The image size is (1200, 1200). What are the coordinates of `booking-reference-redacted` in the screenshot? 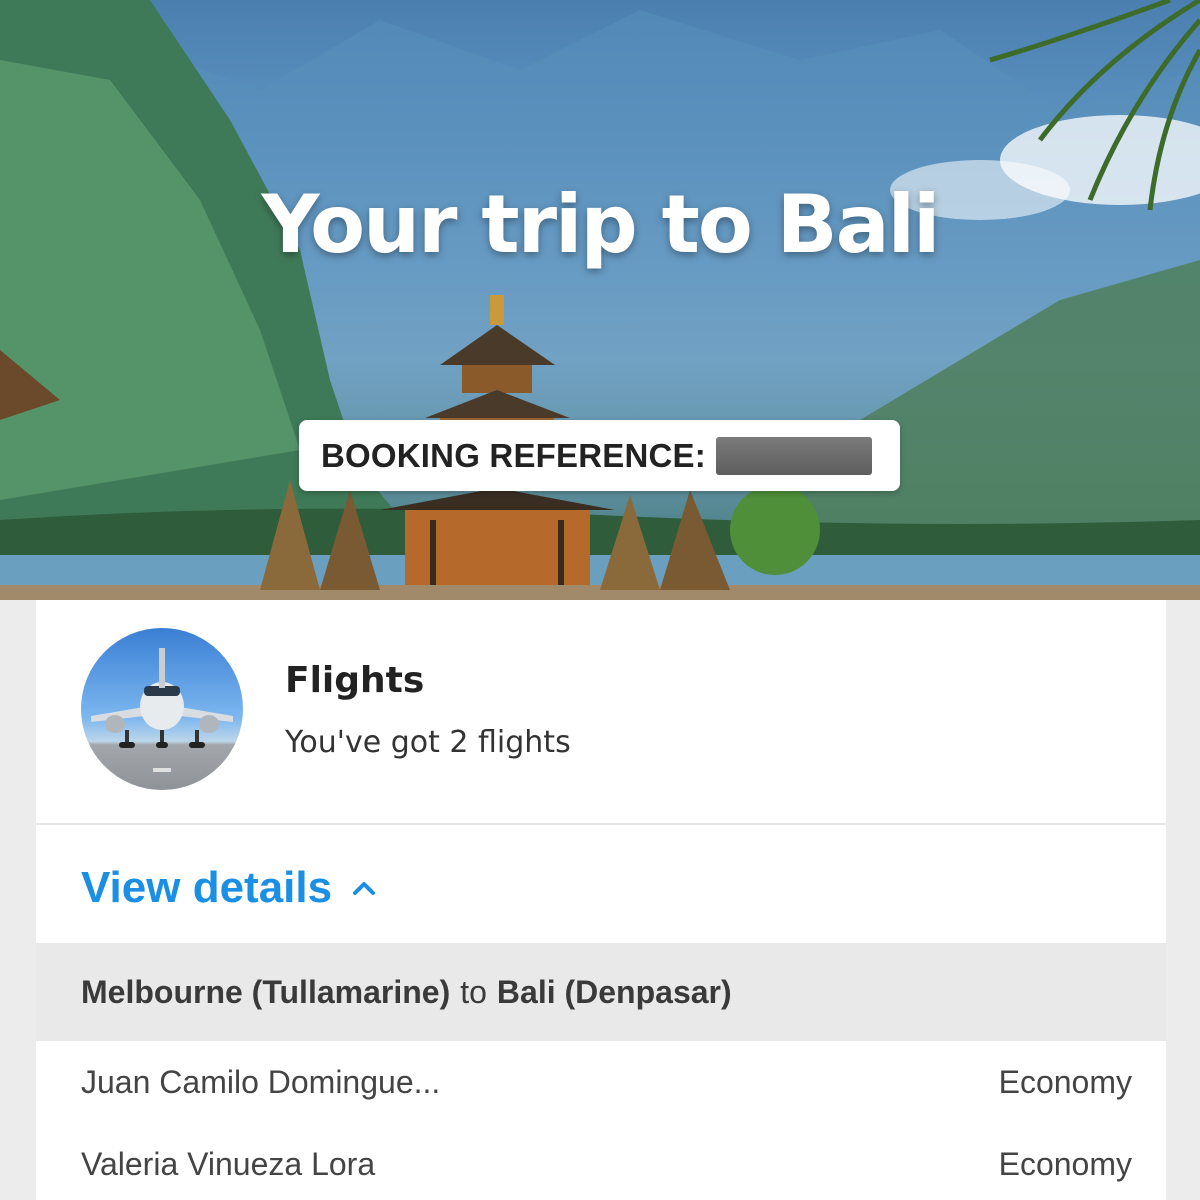 It's located at (793, 455).